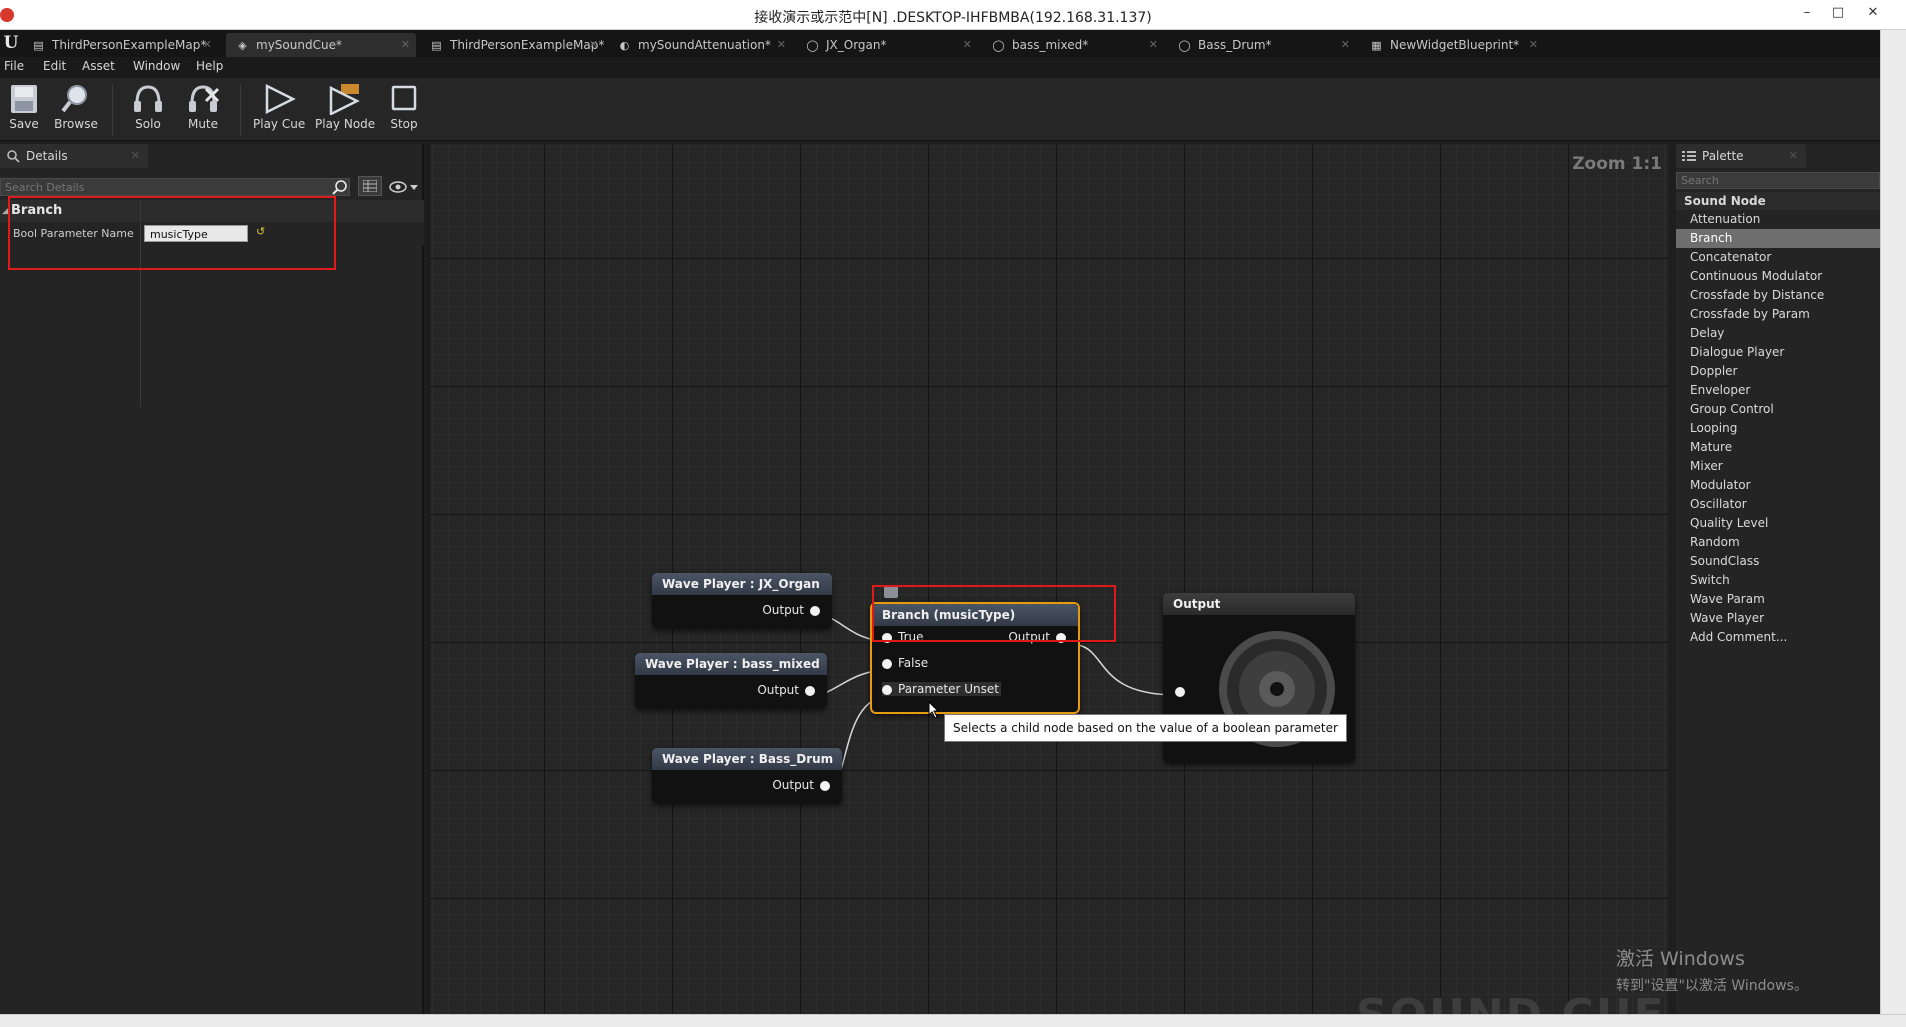 The image size is (1906, 1027). What do you see at coordinates (747, 776) in the screenshot?
I see `wave-player-bass-drum-node: Wave Player : Bass_Drum Output` at bounding box center [747, 776].